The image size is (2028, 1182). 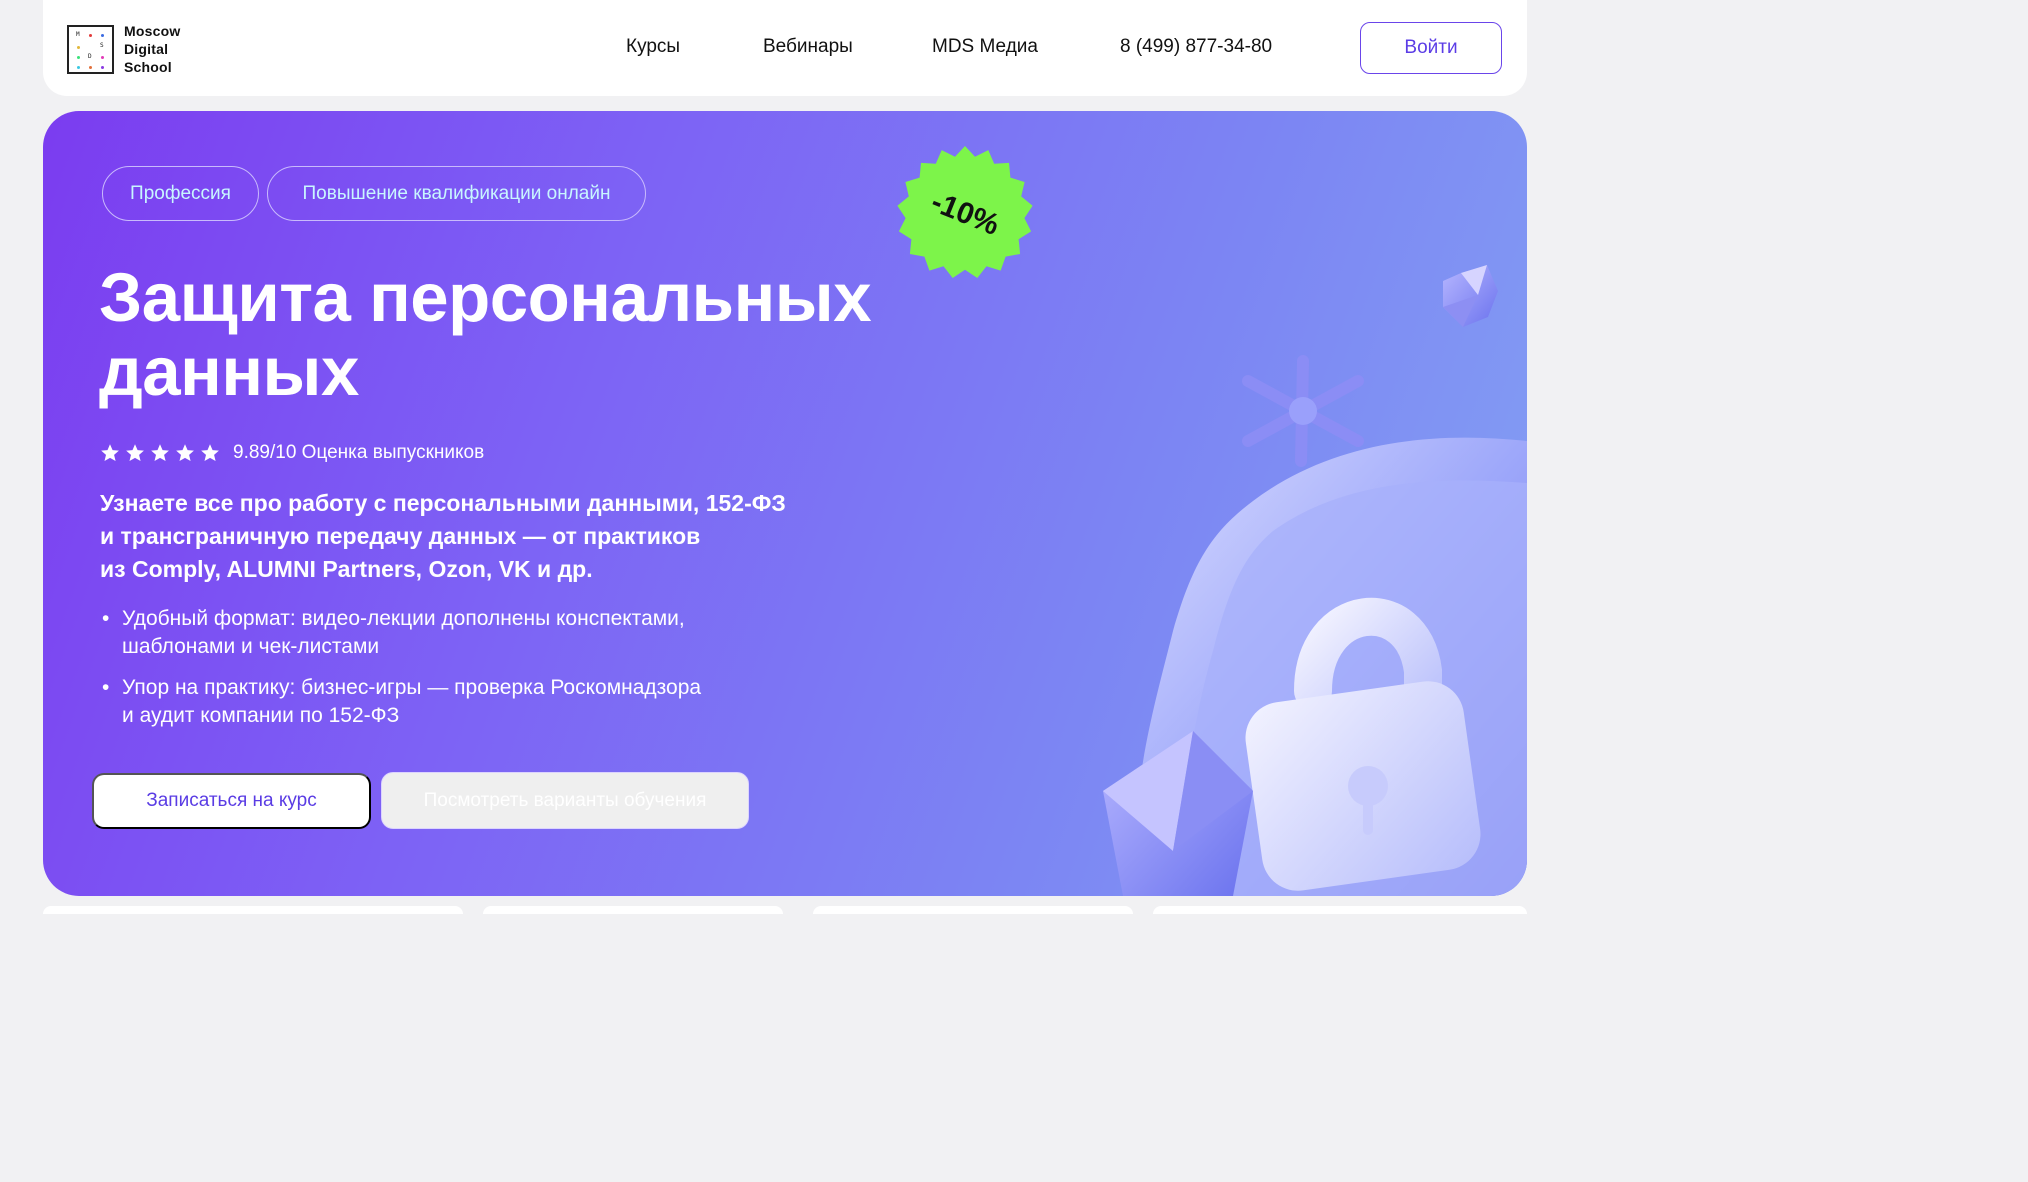 I want to click on tag-upskilling: Повышение квалификации онлайн, so click(x=456, y=193).